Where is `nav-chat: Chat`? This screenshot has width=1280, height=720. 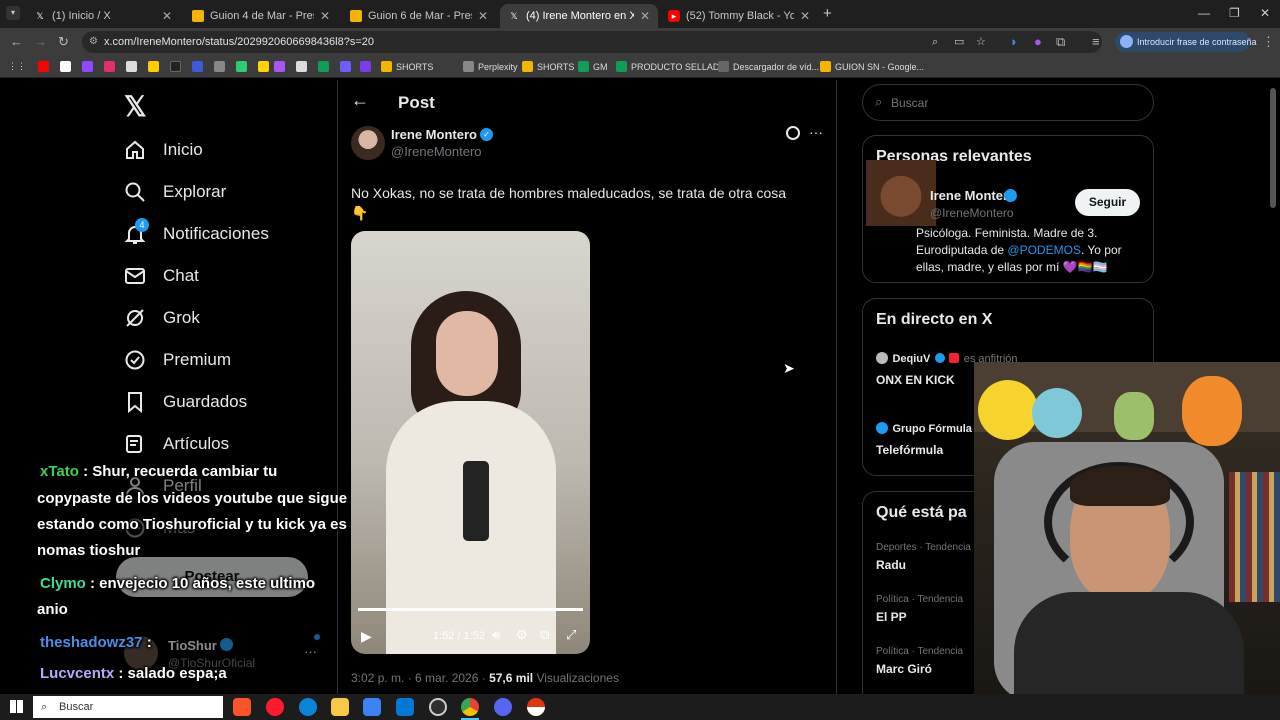
nav-chat: Chat is located at coordinates (161, 276).